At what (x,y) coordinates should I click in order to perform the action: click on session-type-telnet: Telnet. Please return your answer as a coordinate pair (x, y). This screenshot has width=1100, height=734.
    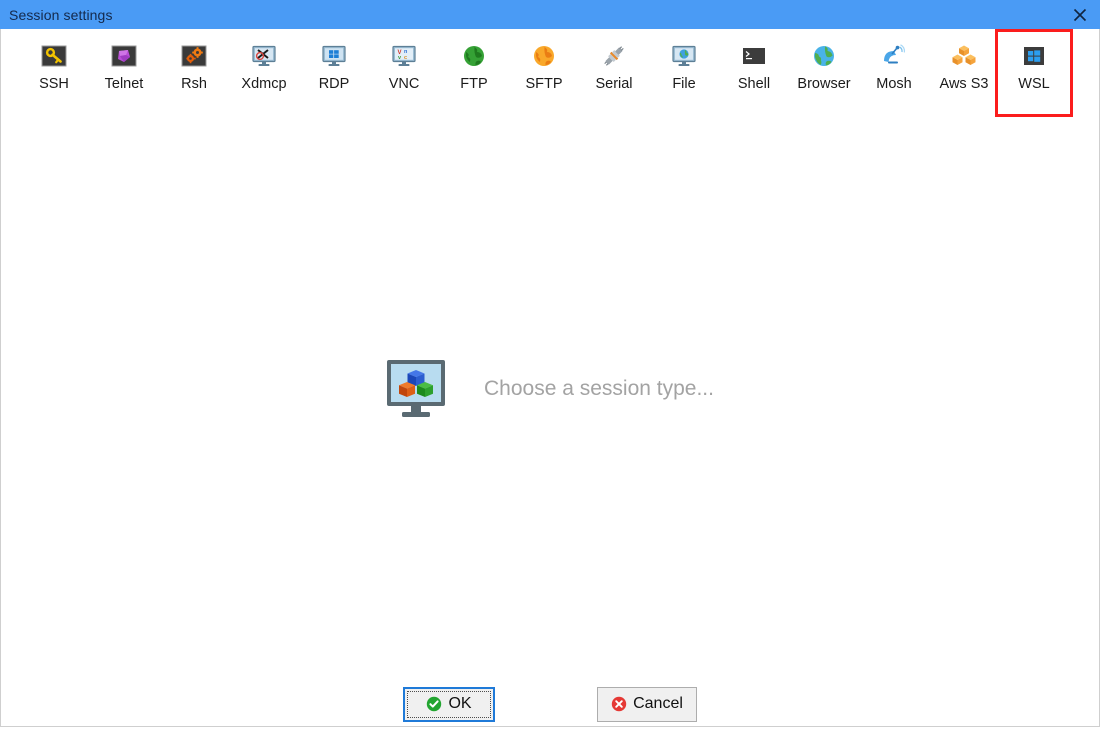
    Looking at the image, I should click on (124, 67).